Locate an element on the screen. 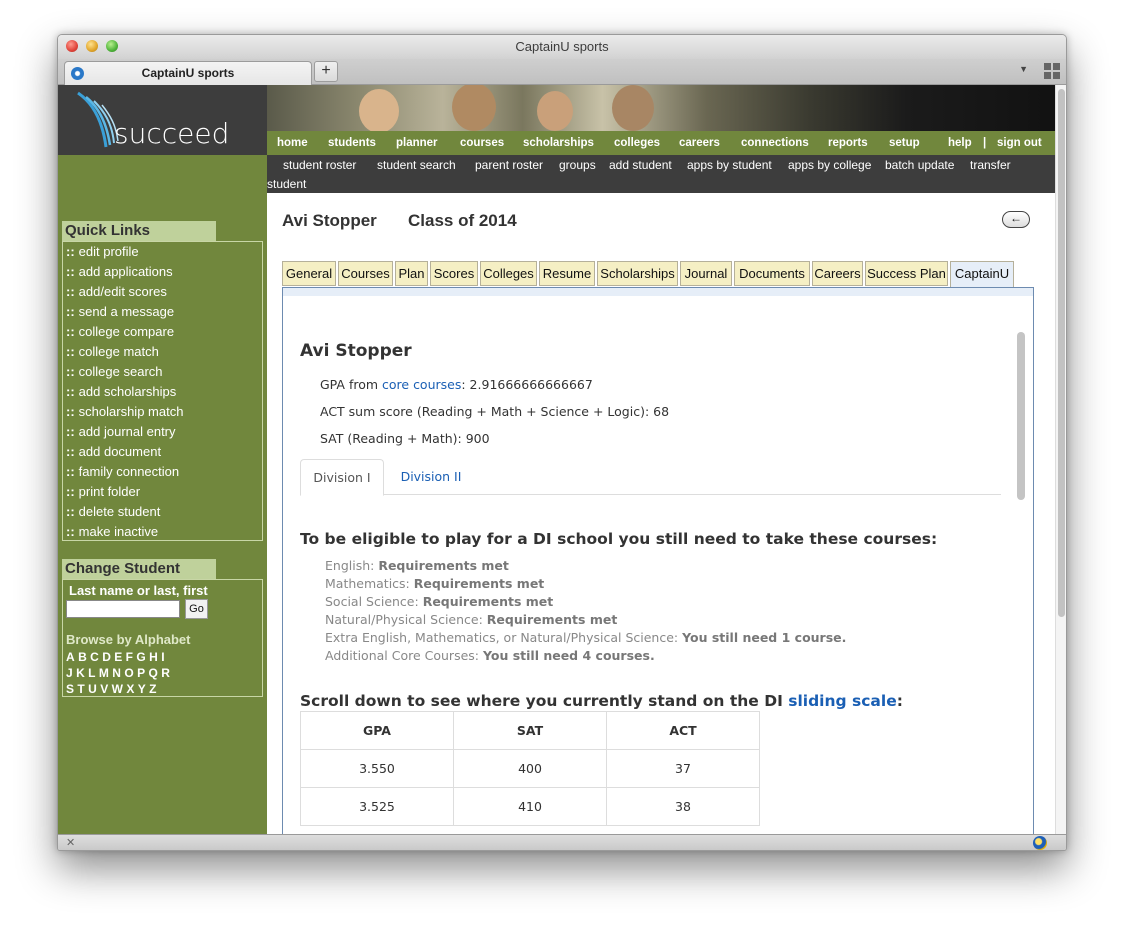  subnav-link-apps-by-student: apps by student is located at coordinates (729, 165).